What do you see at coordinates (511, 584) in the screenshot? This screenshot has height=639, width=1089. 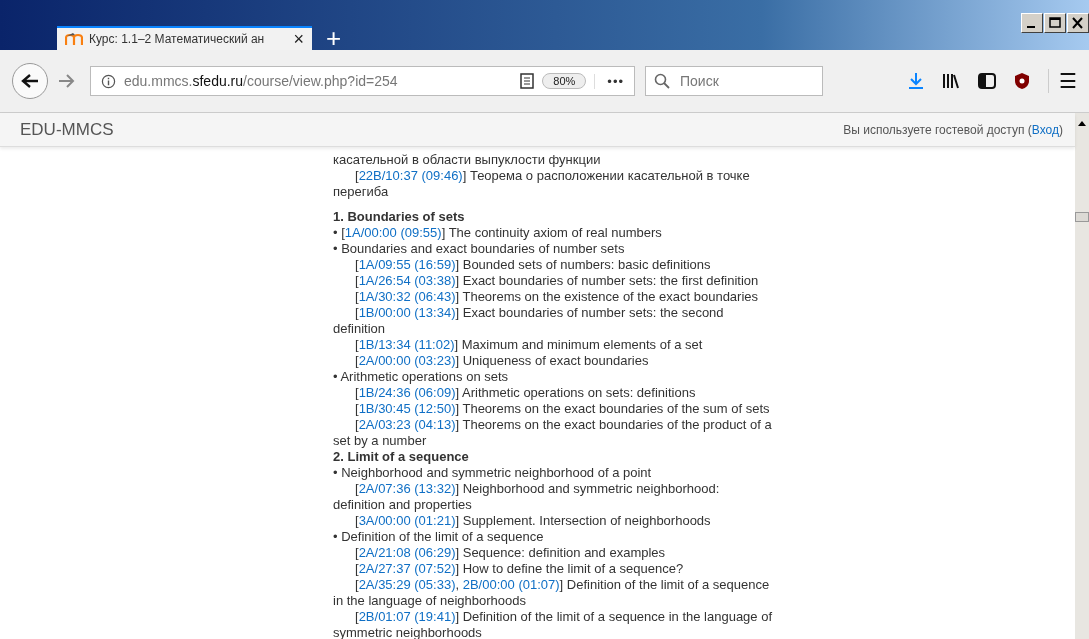 I see `time-link: 2B/00:00 (01:07)` at bounding box center [511, 584].